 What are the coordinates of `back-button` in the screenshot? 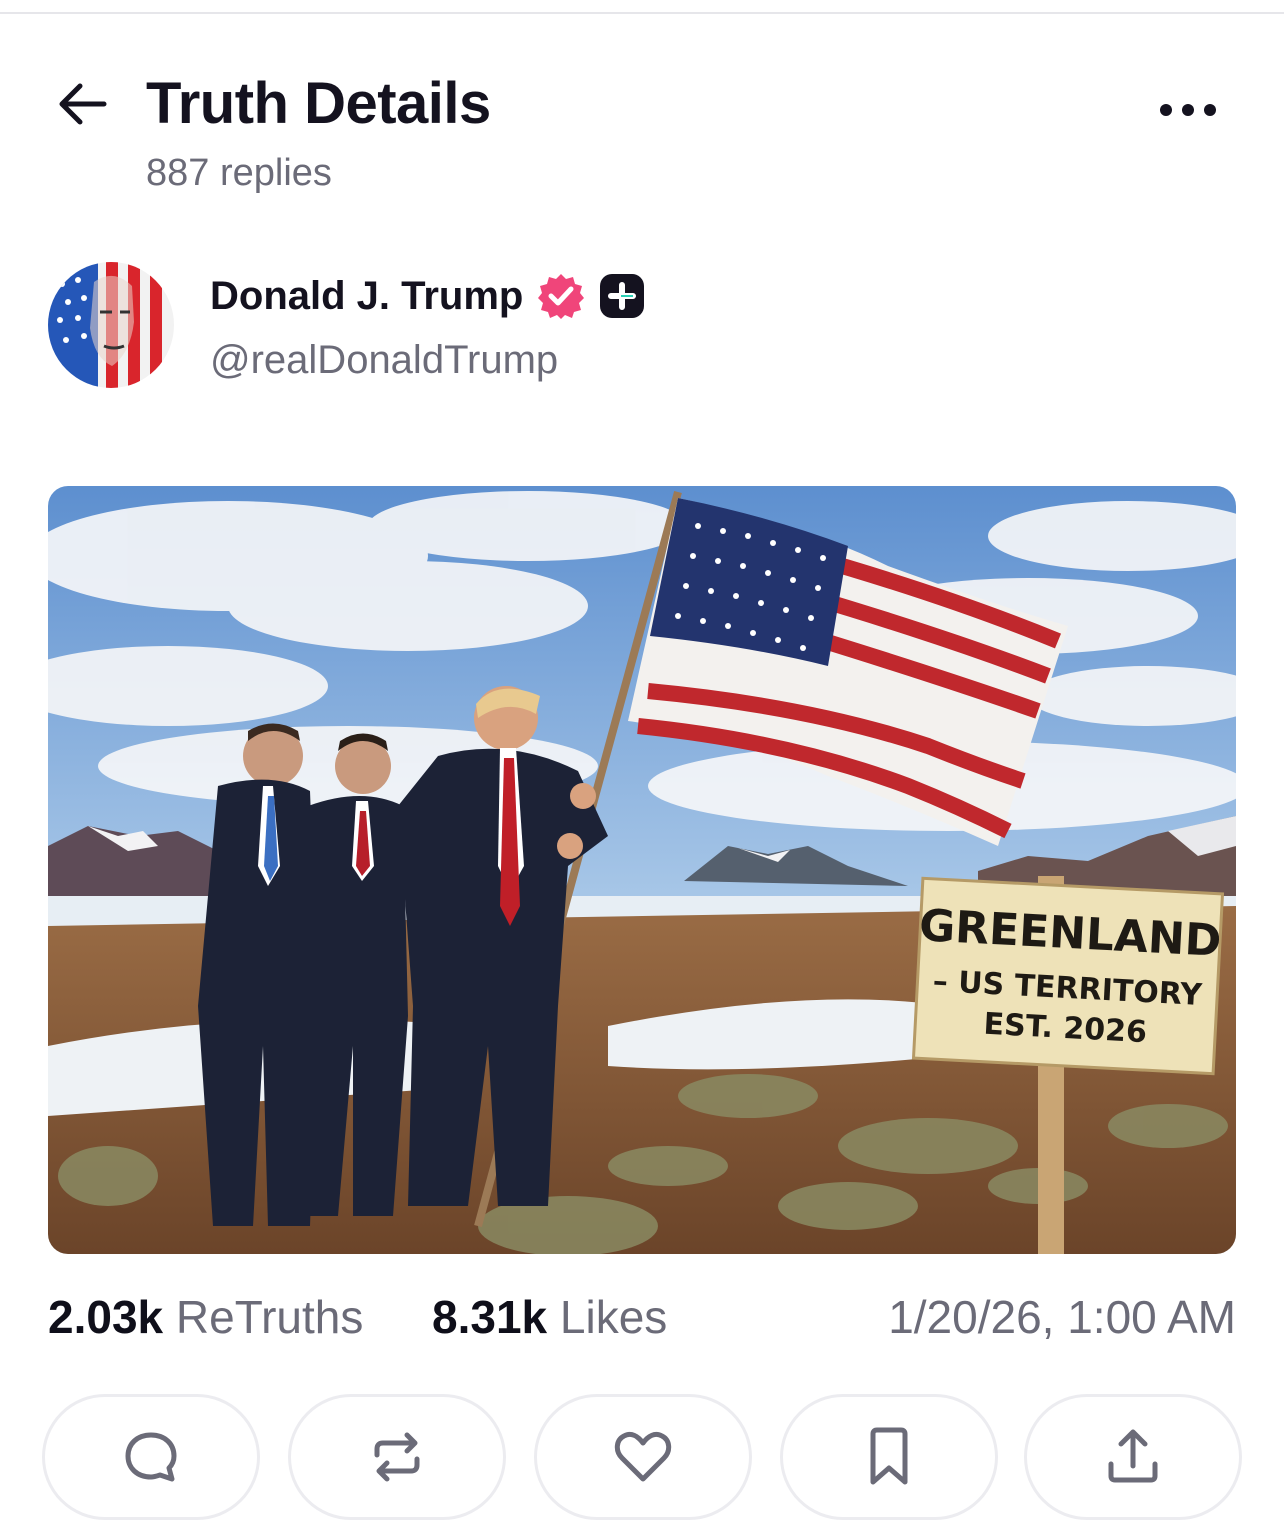 It's located at (84, 104).